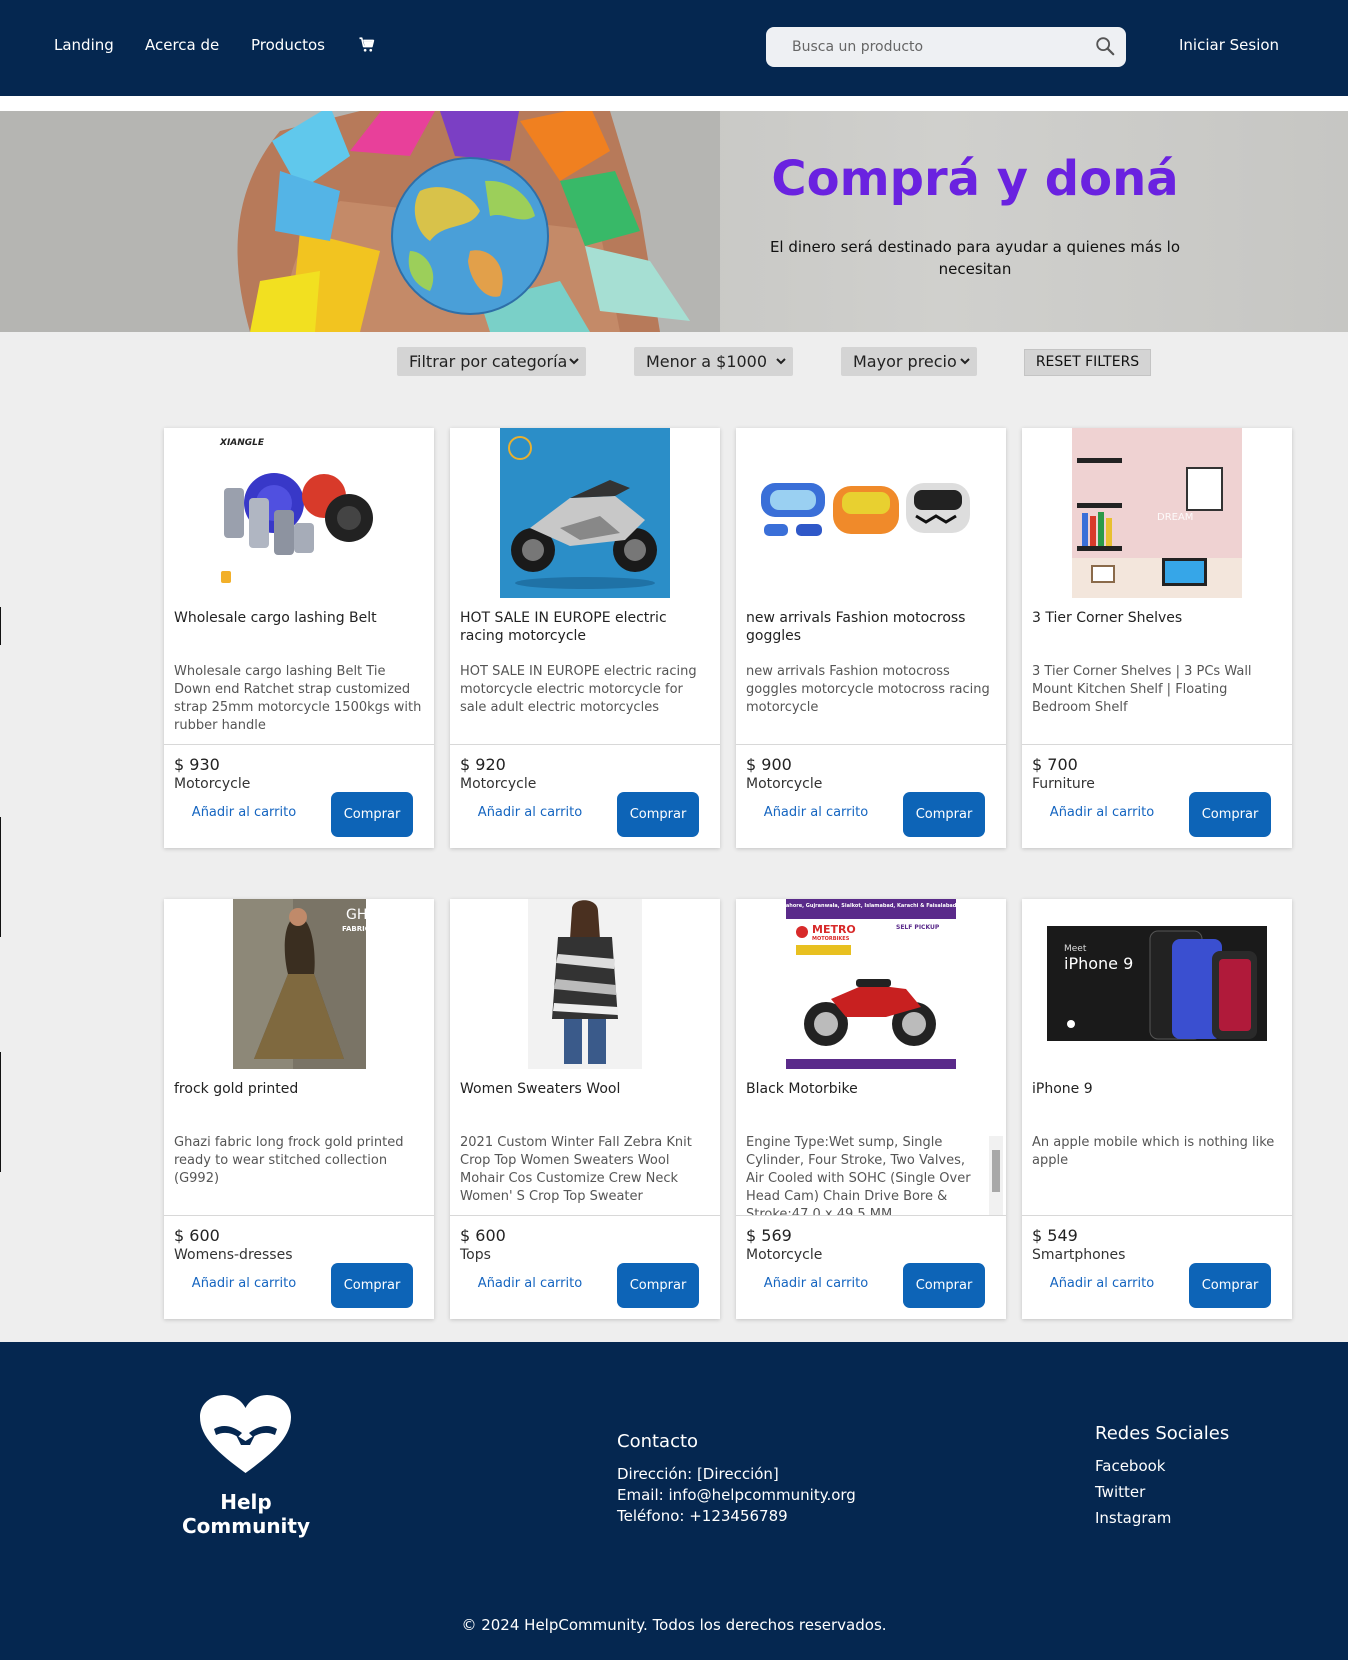 This screenshot has height=1660, width=1348. I want to click on social-link-facebook: Facebook, so click(1130, 1466).